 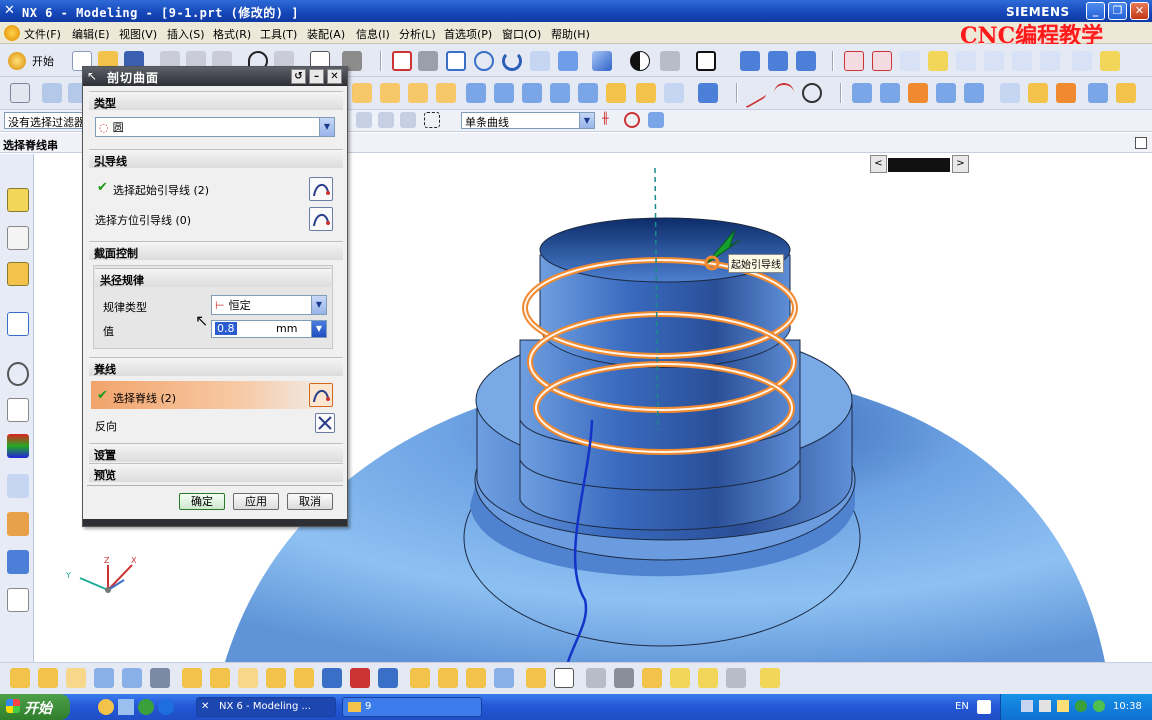 What do you see at coordinates (216, 251) in the screenshot?
I see `section-group-header: 截面控制 ︿` at bounding box center [216, 251].